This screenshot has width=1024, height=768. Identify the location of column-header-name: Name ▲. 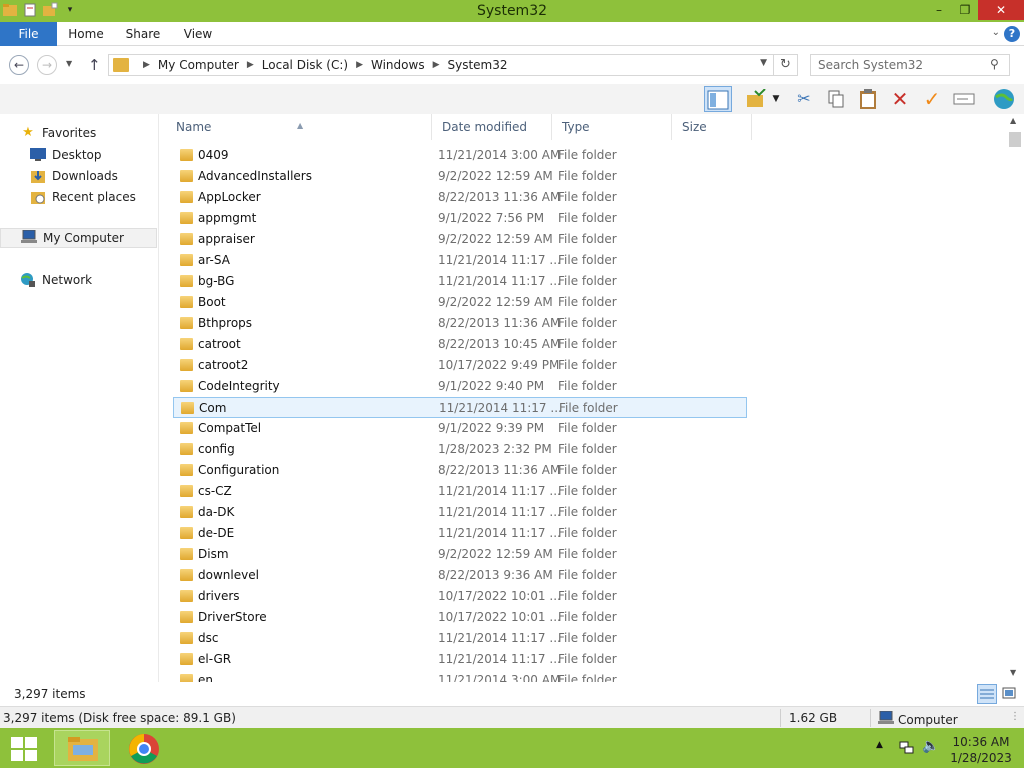
(299, 127).